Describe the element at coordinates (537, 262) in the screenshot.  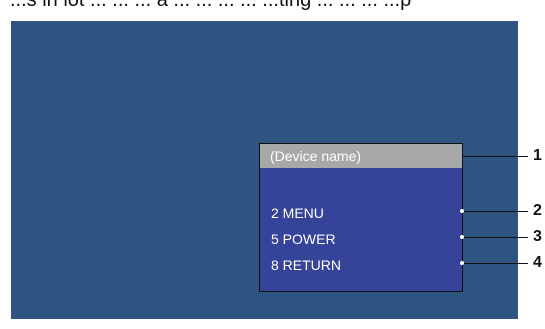
I see `callout-number-4: 4` at that location.